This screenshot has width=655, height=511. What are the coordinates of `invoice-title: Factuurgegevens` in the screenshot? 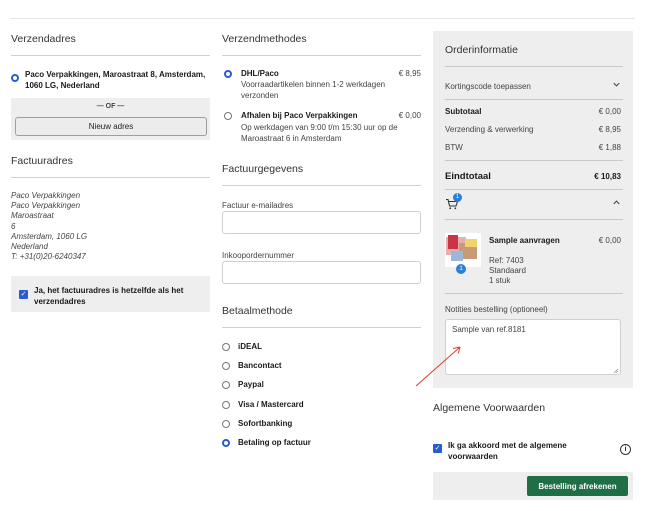 It's located at (263, 169).